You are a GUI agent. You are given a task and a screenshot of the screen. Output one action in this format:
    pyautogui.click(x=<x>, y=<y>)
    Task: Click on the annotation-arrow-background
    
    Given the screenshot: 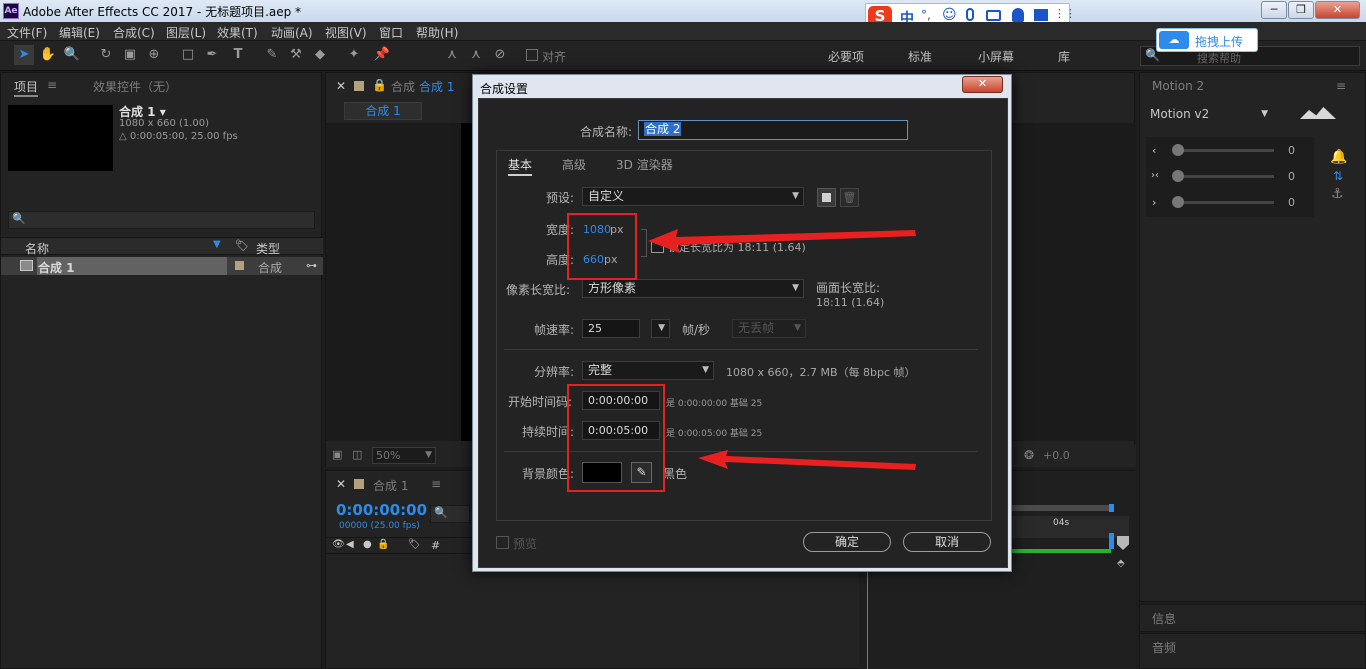 What is the action you would take?
    pyautogui.click(x=807, y=460)
    